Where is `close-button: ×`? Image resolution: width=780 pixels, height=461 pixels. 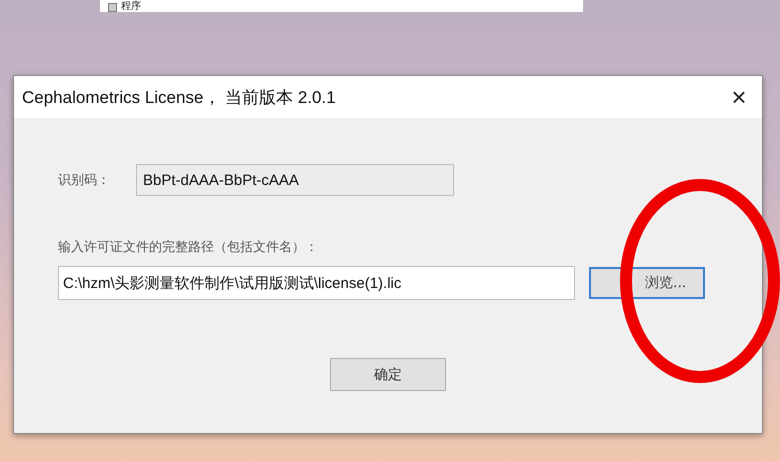
close-button: × is located at coordinates (739, 97).